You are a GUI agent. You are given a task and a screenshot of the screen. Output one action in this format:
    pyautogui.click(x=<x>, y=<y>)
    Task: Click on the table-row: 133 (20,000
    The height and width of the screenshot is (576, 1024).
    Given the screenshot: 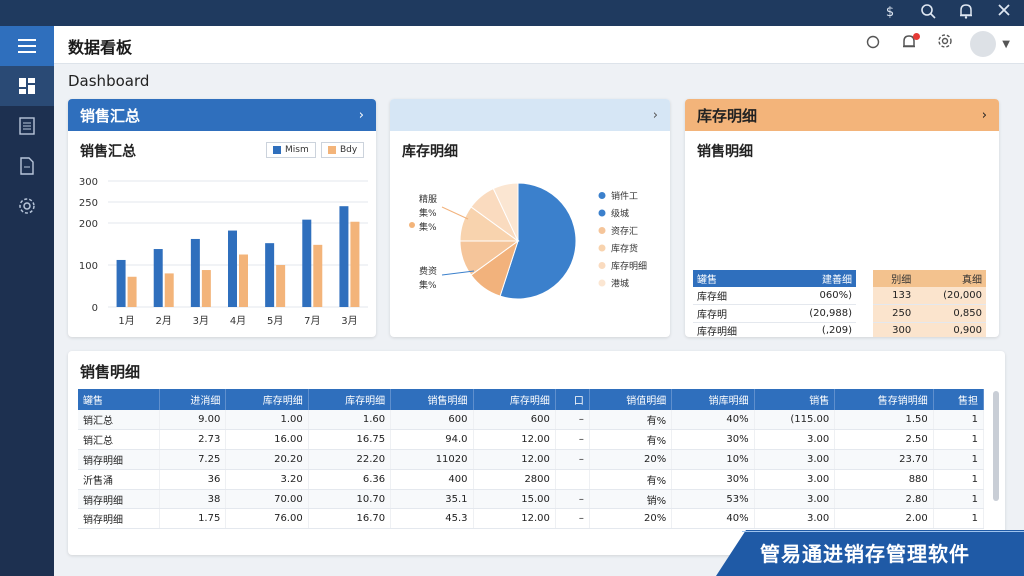 What is the action you would take?
    pyautogui.click(x=929, y=296)
    